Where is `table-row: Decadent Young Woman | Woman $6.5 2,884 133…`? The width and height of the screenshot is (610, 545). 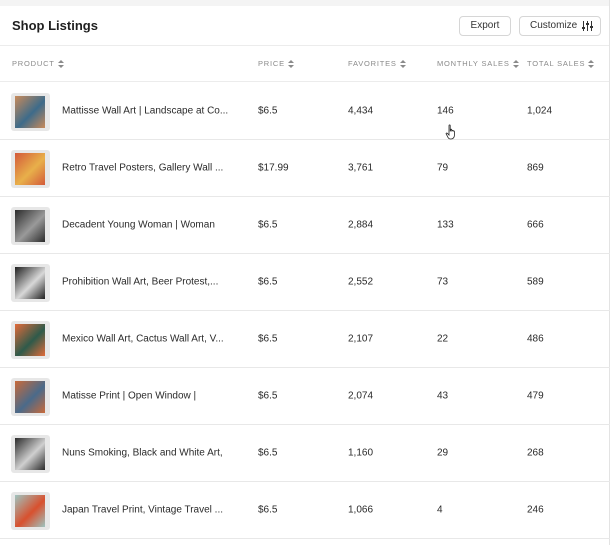 table-row: Decadent Young Woman | Woman $6.5 2,884 133… is located at coordinates (305, 225).